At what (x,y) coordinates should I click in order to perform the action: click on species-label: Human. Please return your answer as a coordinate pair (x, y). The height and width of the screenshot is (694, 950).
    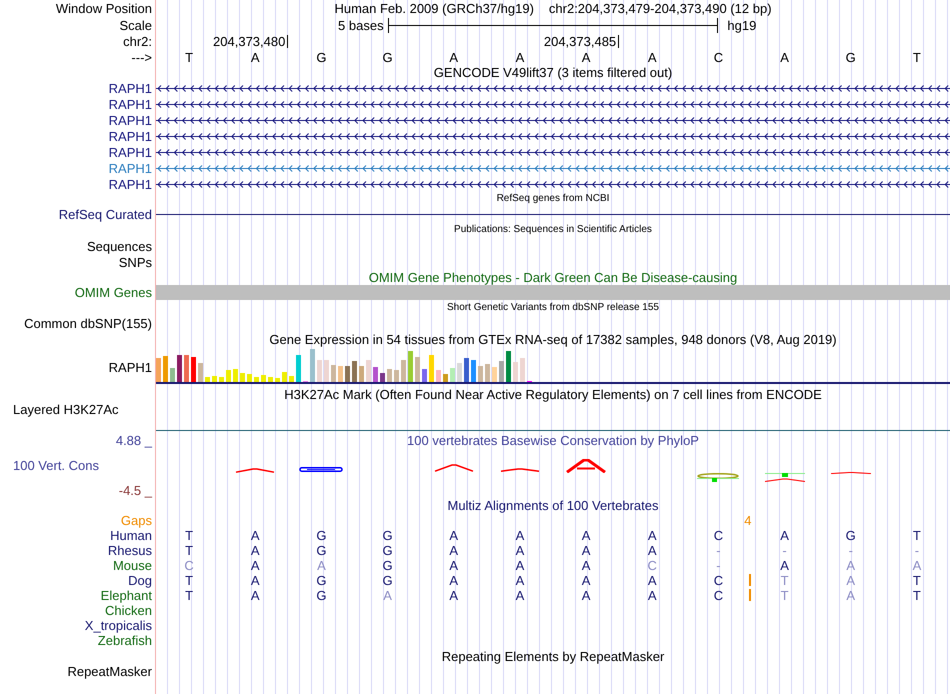
    Looking at the image, I should click on (131, 535).